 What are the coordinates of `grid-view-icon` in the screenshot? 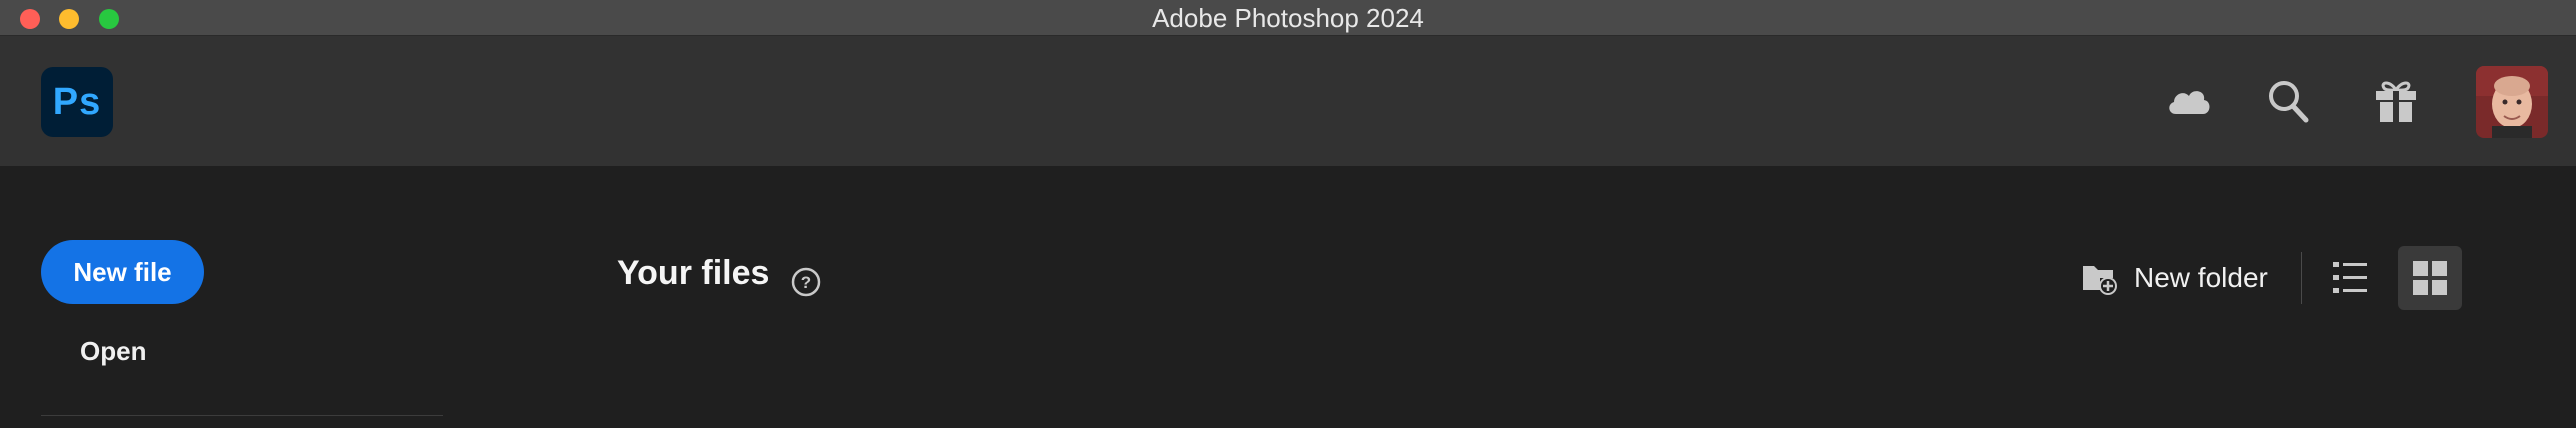 It's located at (2430, 278).